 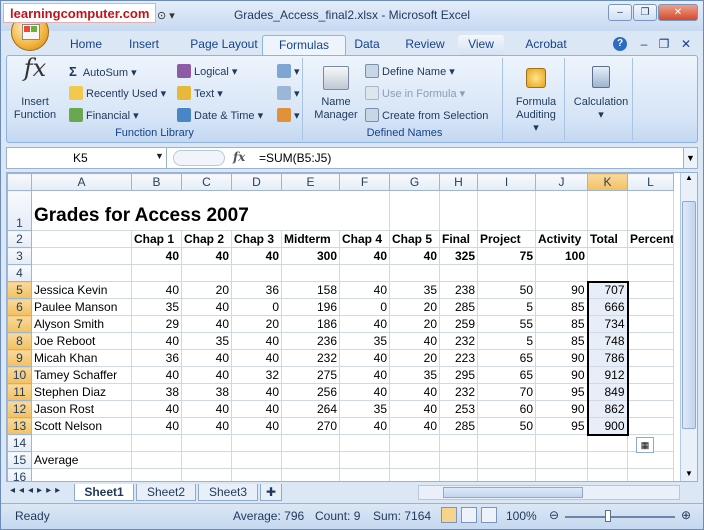 I want to click on cell-C14, so click(x=206, y=443).